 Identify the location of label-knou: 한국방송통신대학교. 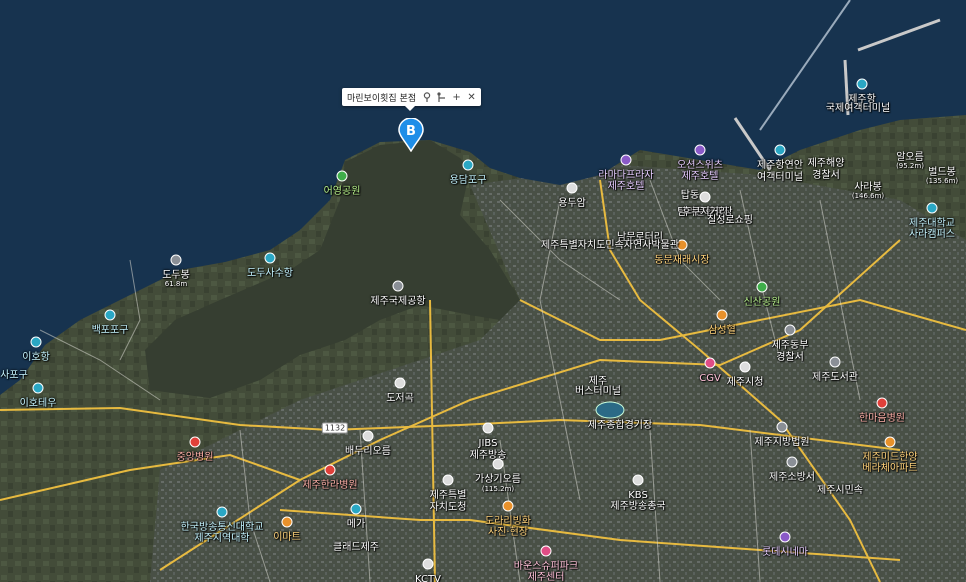
(222, 527).